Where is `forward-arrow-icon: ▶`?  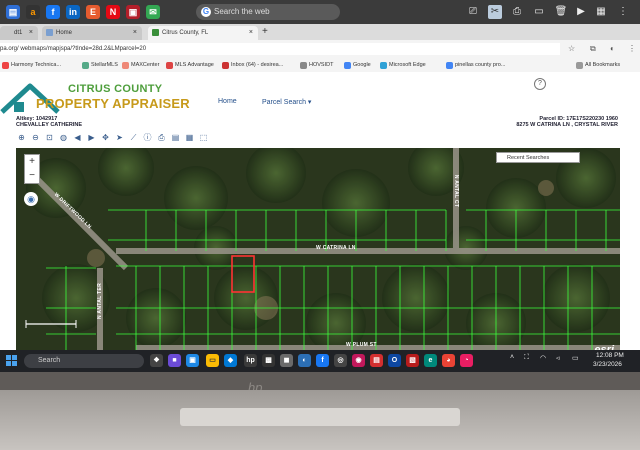
forward-arrow-icon: ▶ is located at coordinates (91, 137).